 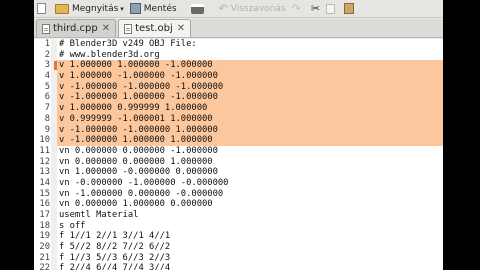 I want to click on line-number: 5, so click(x=47, y=86).